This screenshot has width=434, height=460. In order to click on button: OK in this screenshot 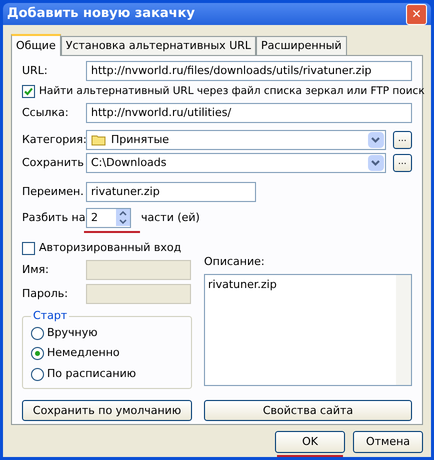, I will do `click(310, 442)`.